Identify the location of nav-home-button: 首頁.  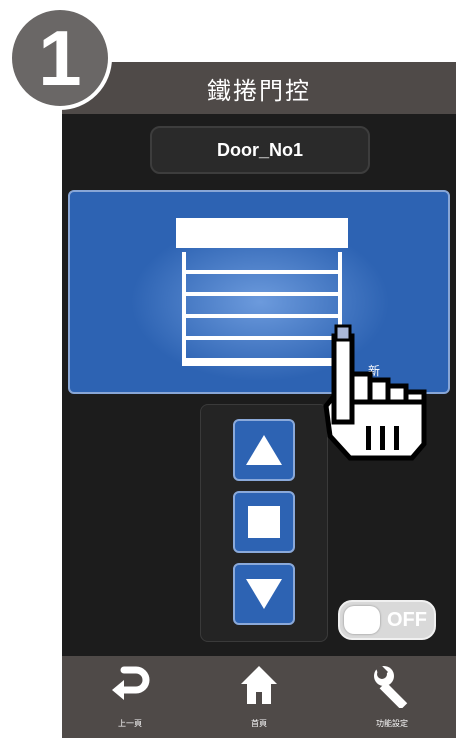
(259, 699).